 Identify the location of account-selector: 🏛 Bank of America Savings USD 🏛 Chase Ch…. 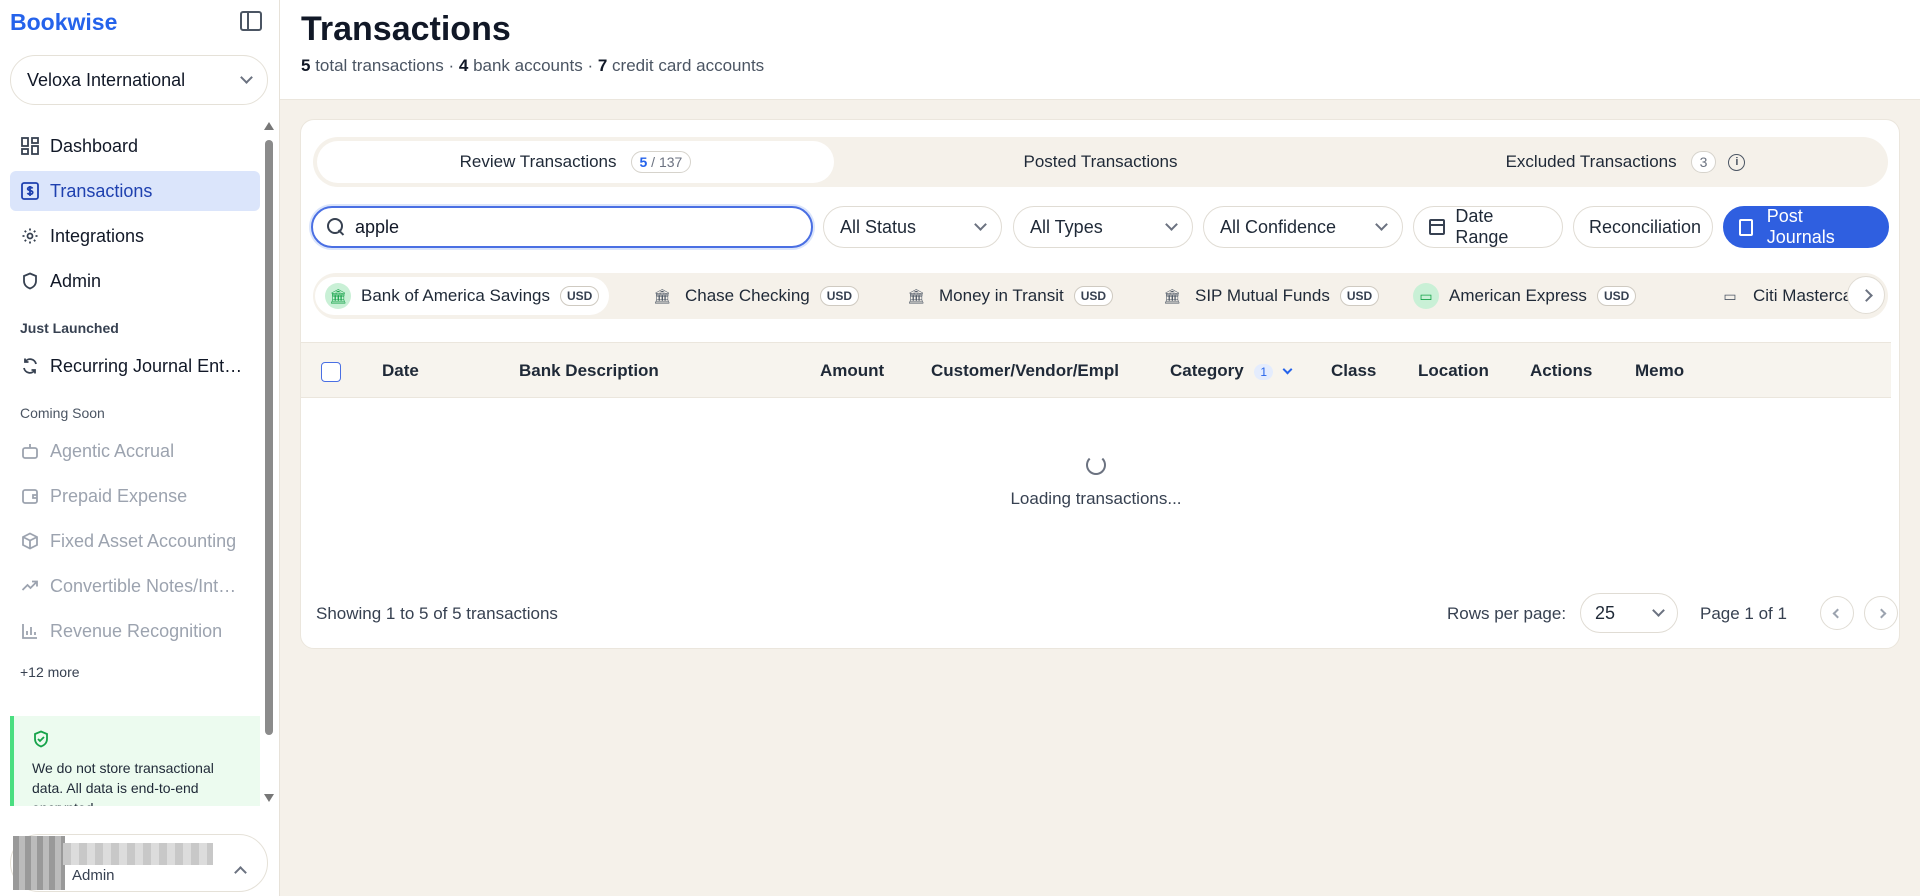
(1100, 296).